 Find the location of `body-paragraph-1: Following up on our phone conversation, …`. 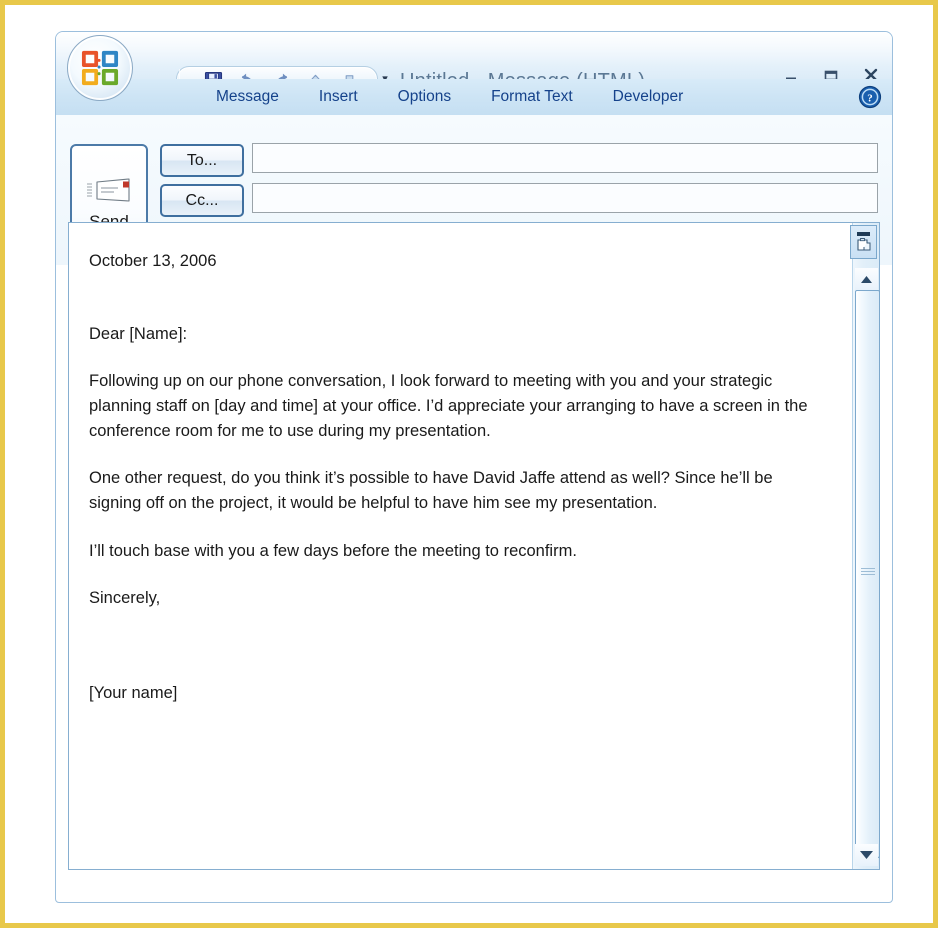

body-paragraph-1: Following up on our phone conversation, … is located at coordinates (448, 406).